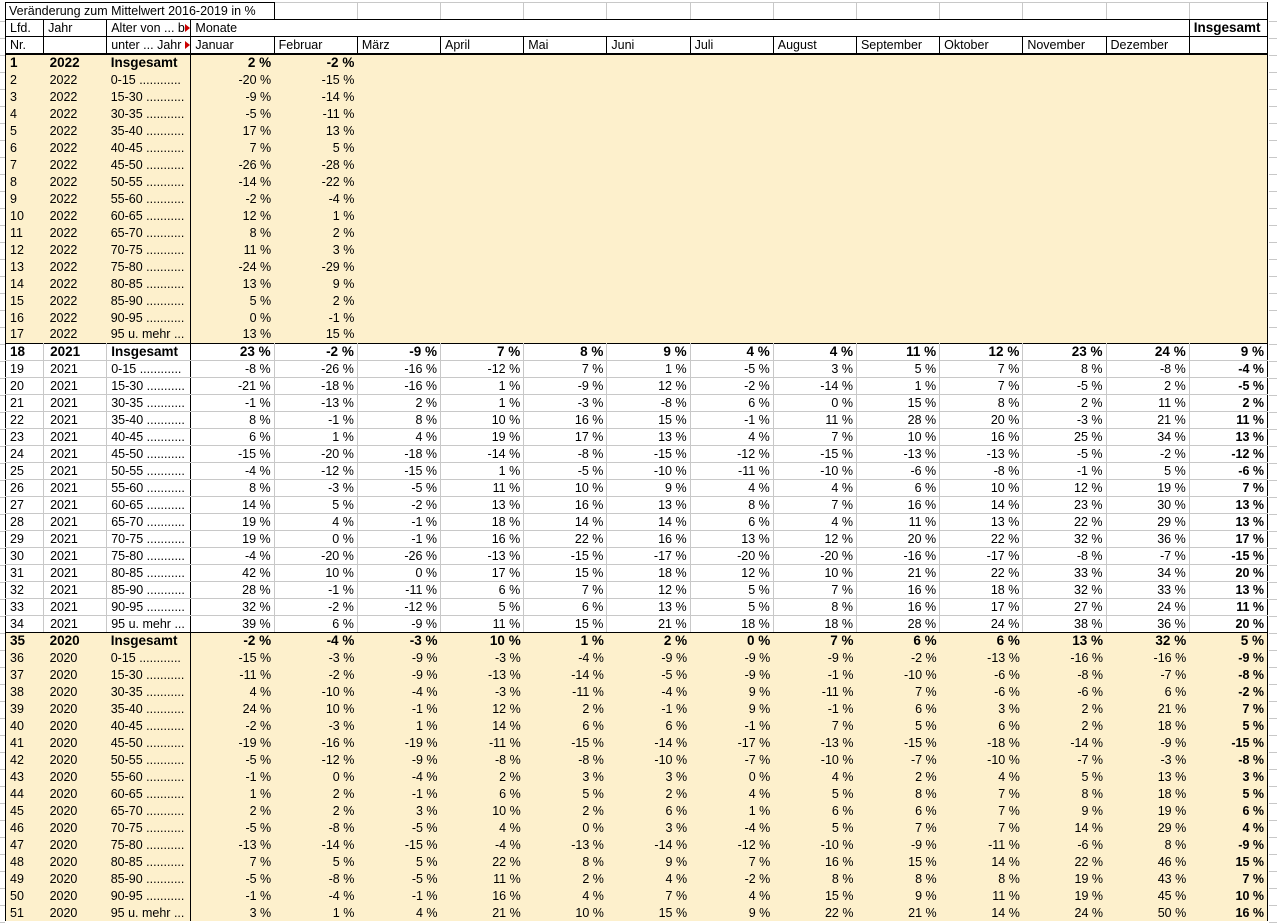 The height and width of the screenshot is (924, 1277). What do you see at coordinates (1229, 895) in the screenshot?
I see `cell-insgesamt: 10 %` at bounding box center [1229, 895].